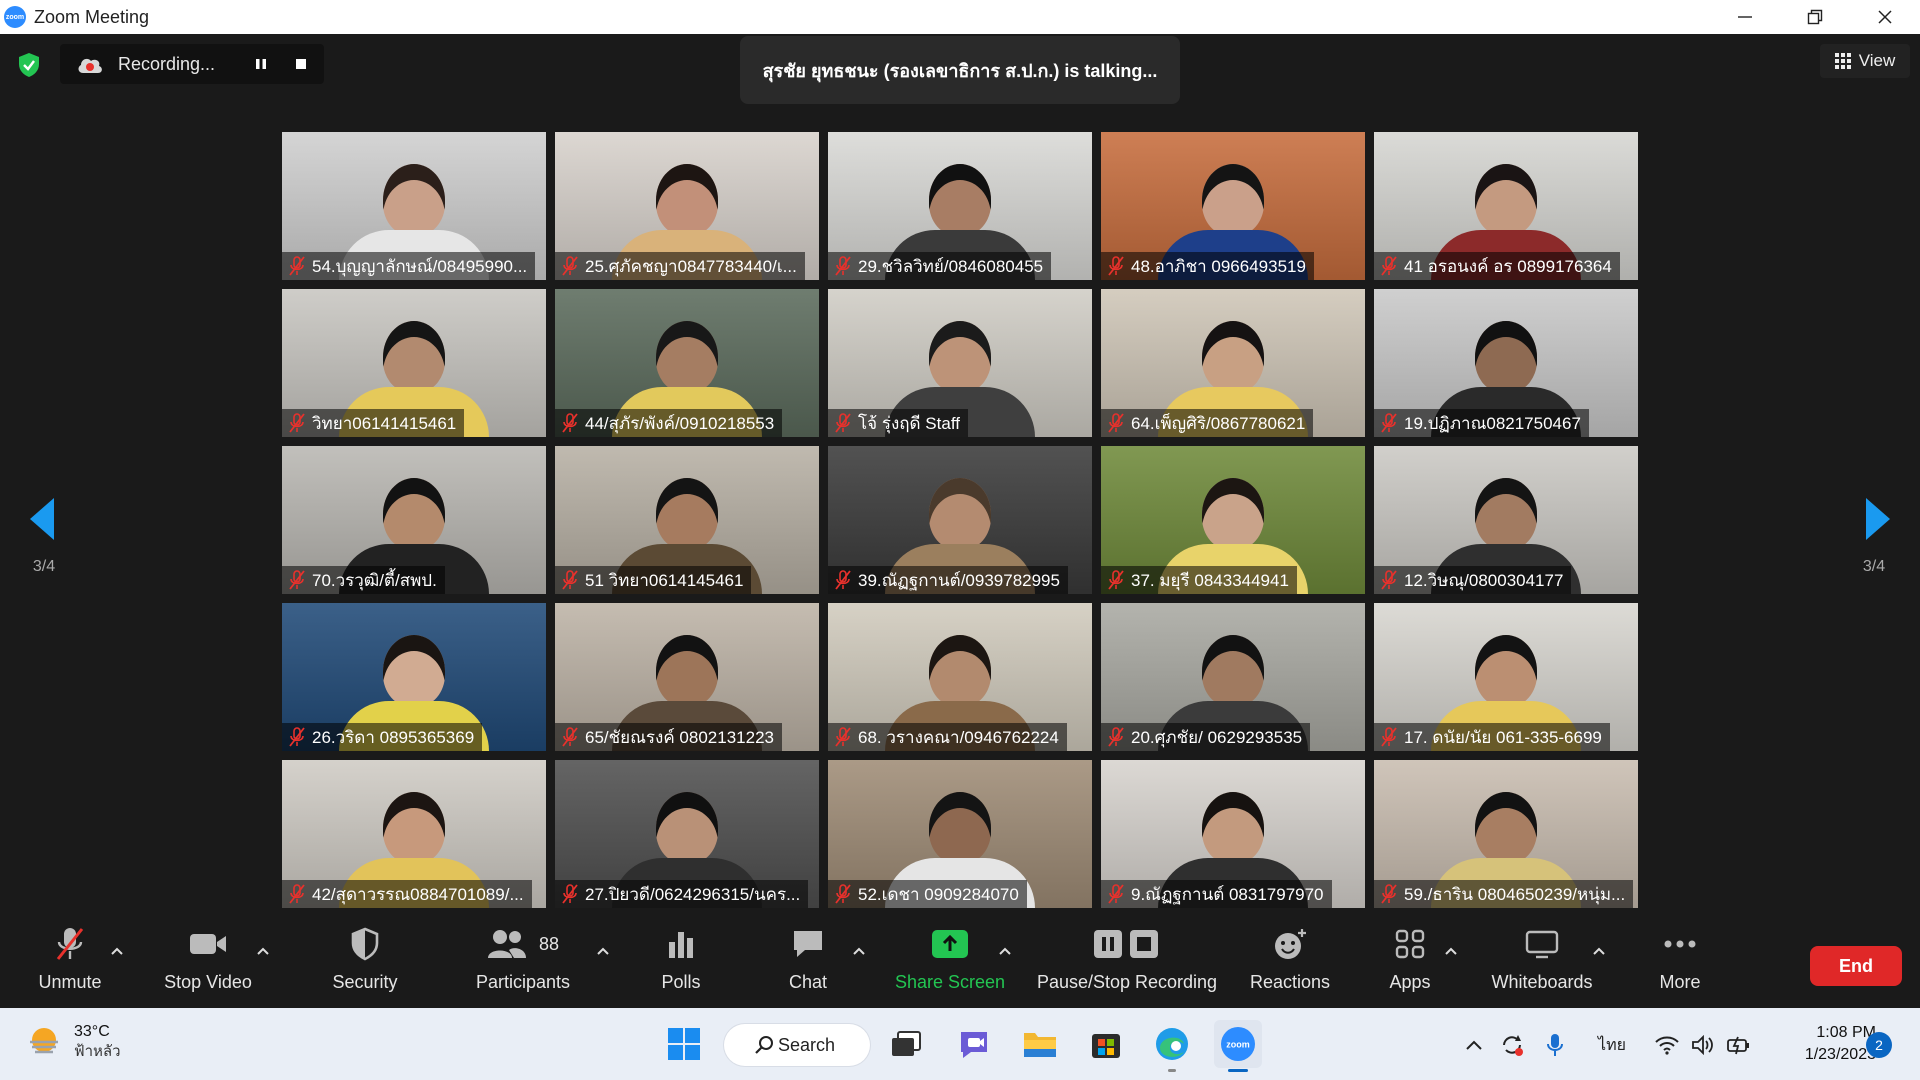  Describe the element at coordinates (70, 964) in the screenshot. I see `unmute-button: Unmute` at that location.